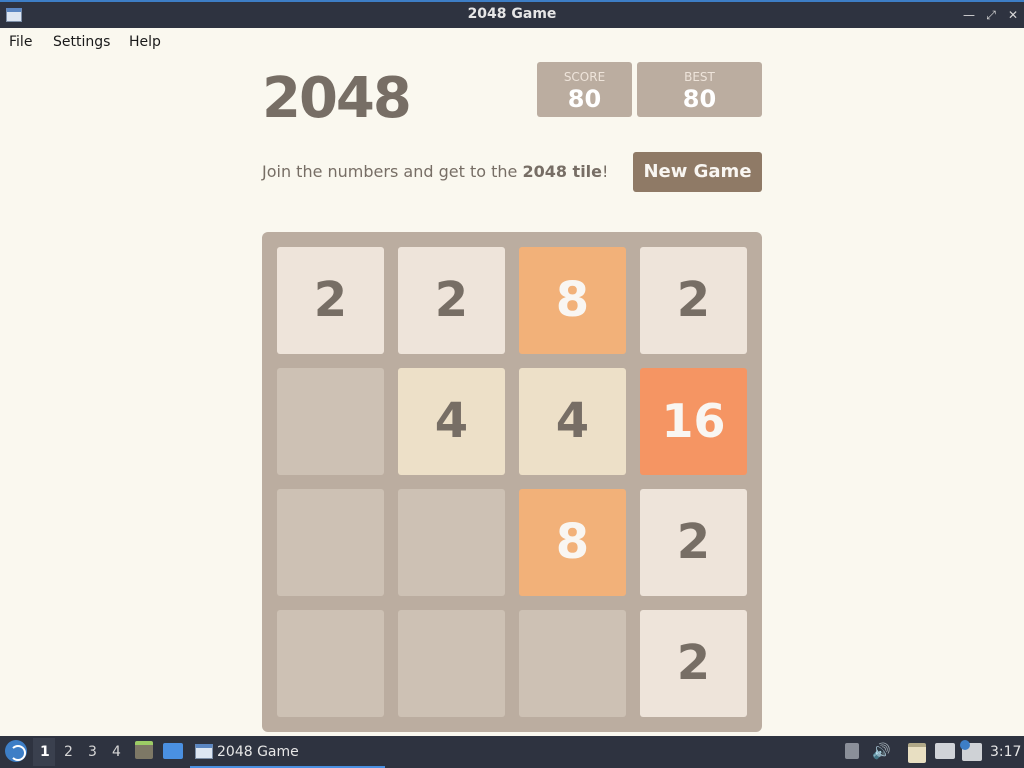 This screenshot has width=1024, height=768. I want to click on tile-r0-c1: 2, so click(451, 300).